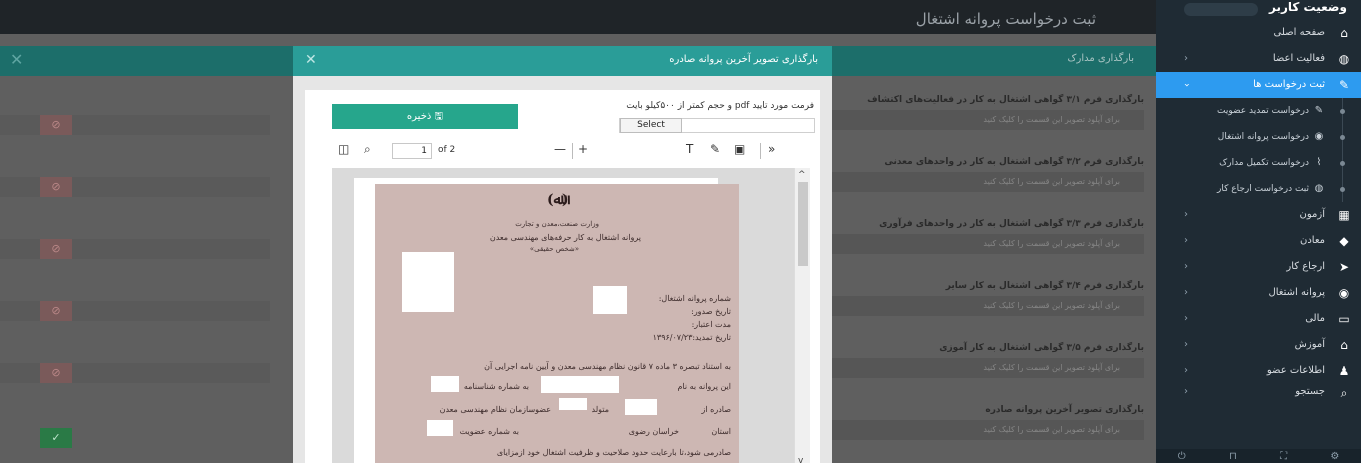  Describe the element at coordinates (558, 200) in the screenshot. I see `emblem-icon: (ﷲ)` at that location.